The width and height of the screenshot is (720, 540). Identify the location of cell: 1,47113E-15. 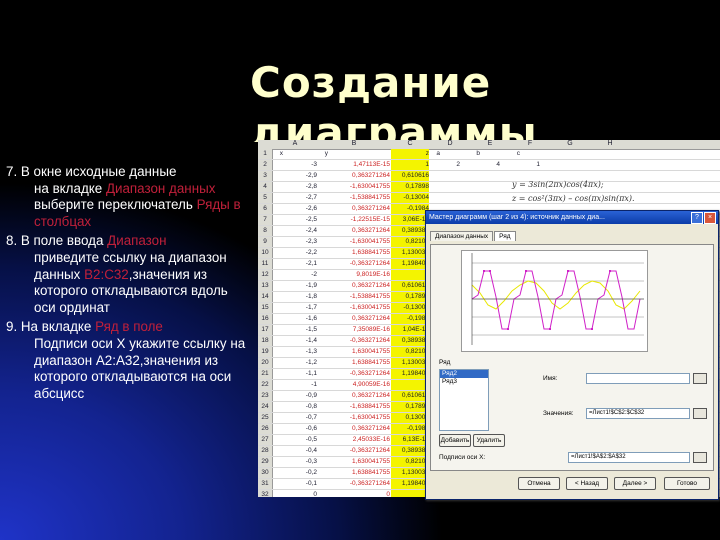
(354, 165).